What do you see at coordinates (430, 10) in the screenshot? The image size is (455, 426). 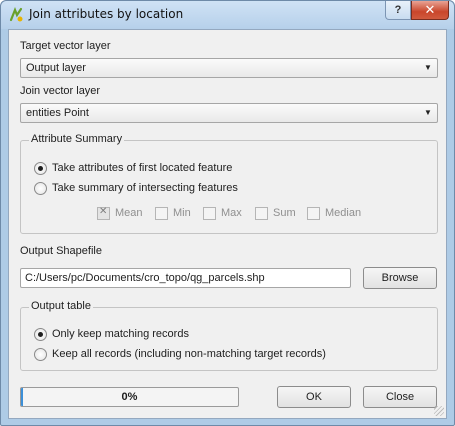 I see `window-close-button: ✕` at bounding box center [430, 10].